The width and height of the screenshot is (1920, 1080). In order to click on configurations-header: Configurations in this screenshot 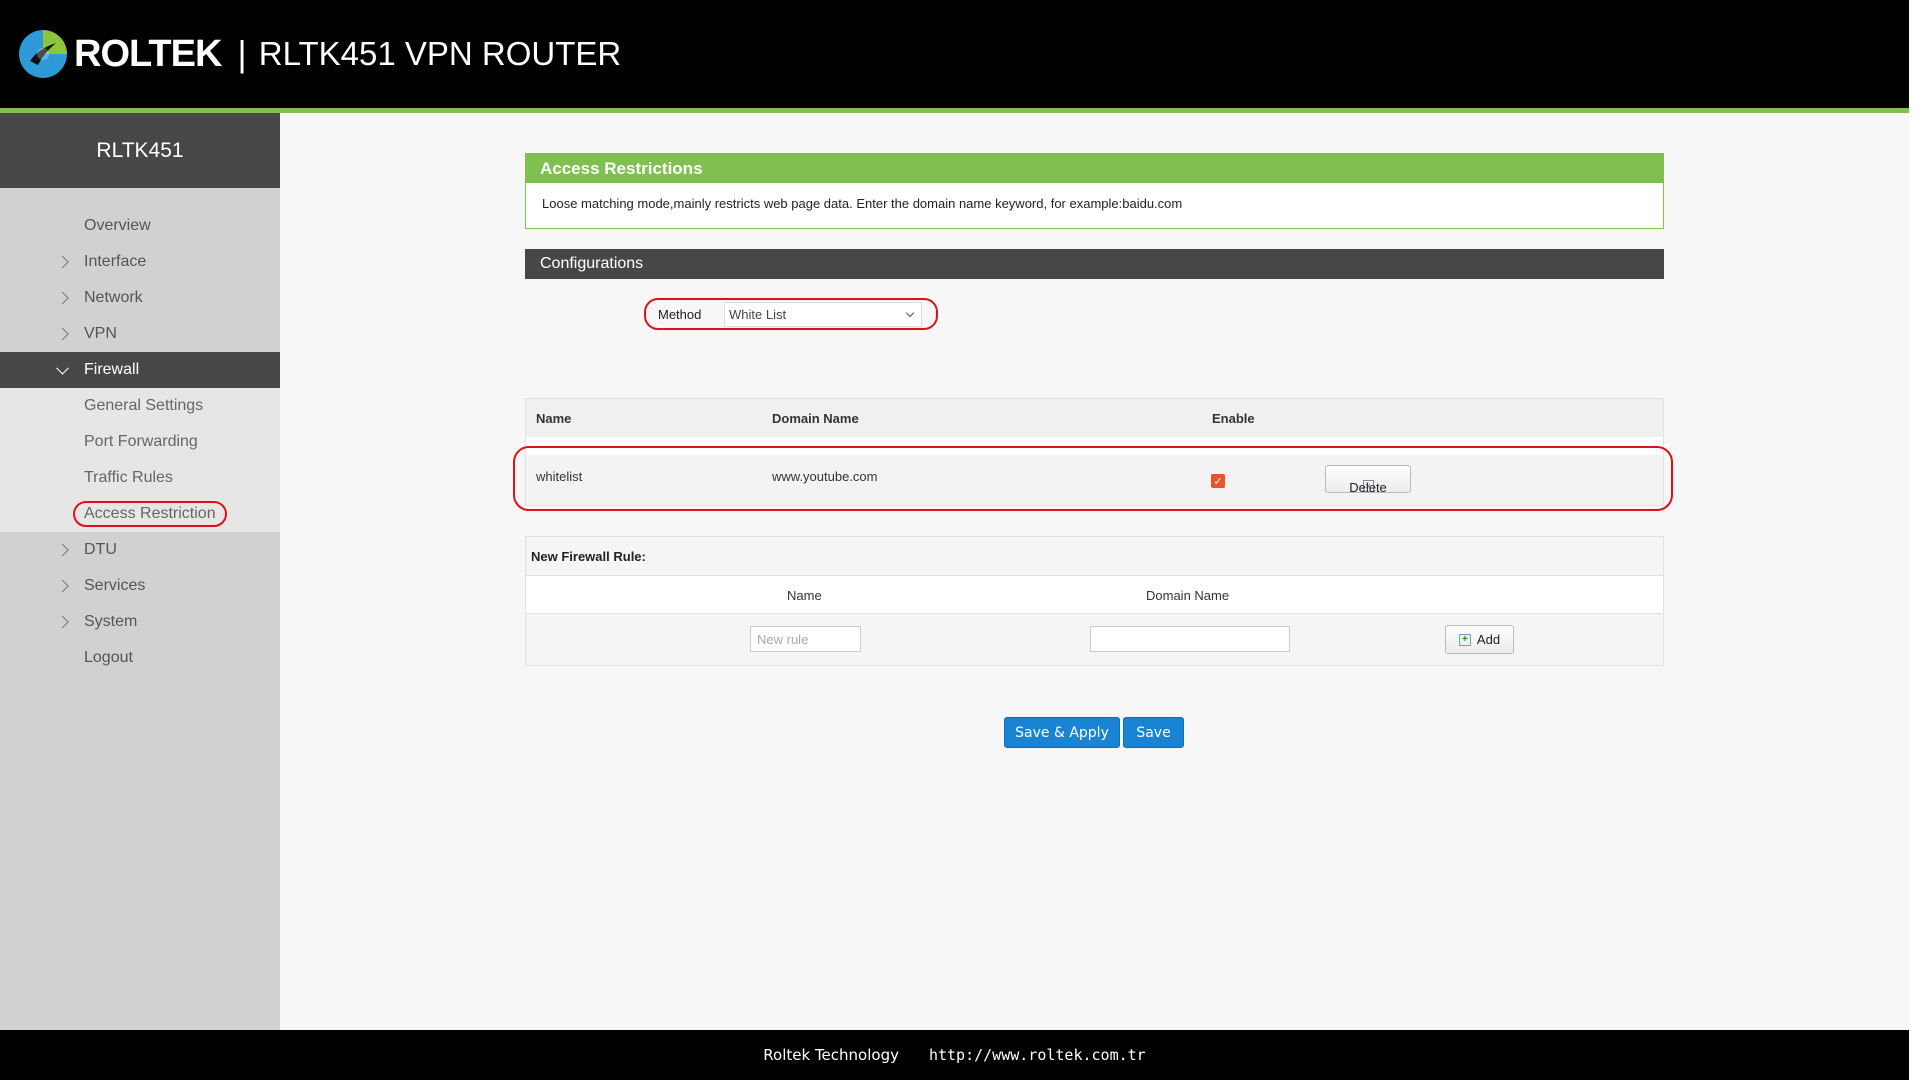, I will do `click(1094, 264)`.